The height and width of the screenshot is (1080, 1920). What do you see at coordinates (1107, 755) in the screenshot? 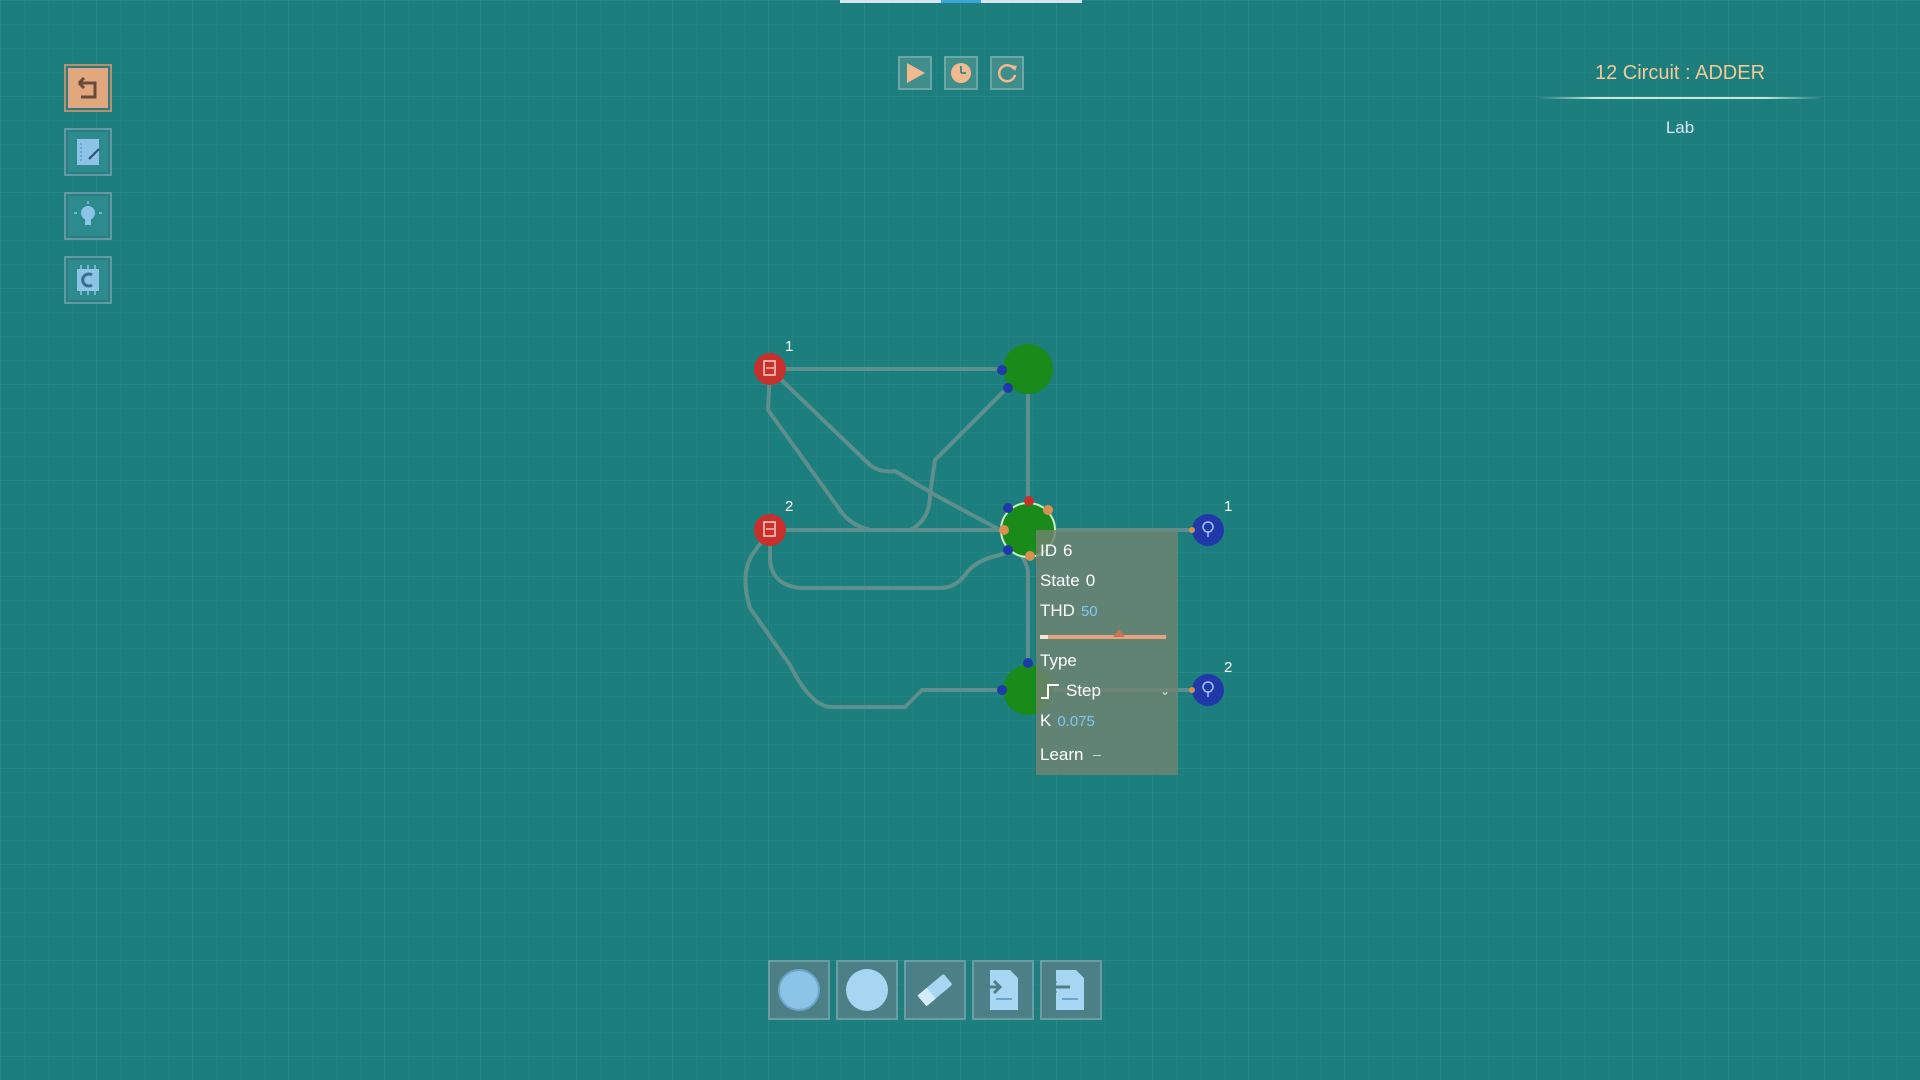
I see `learn-row: Learn` at bounding box center [1107, 755].